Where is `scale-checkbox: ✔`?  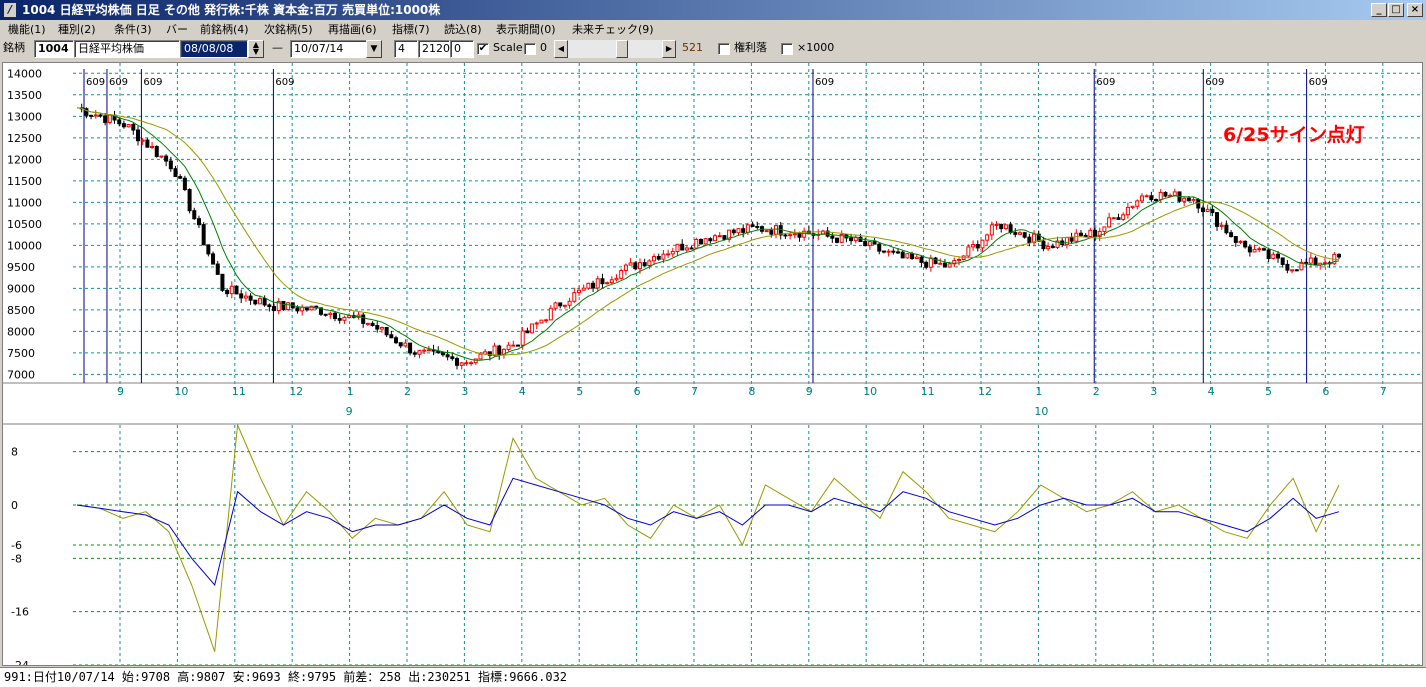 scale-checkbox: ✔ is located at coordinates (483, 49).